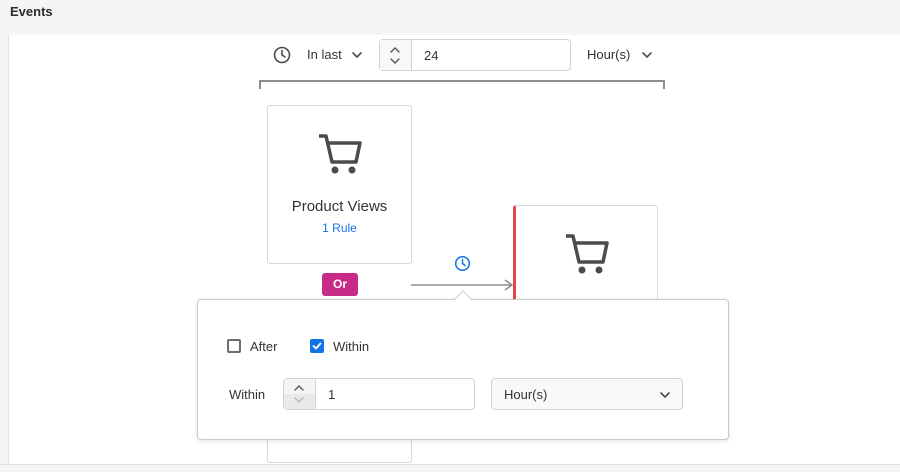  What do you see at coordinates (31, 11) in the screenshot?
I see `page-title: Events` at bounding box center [31, 11].